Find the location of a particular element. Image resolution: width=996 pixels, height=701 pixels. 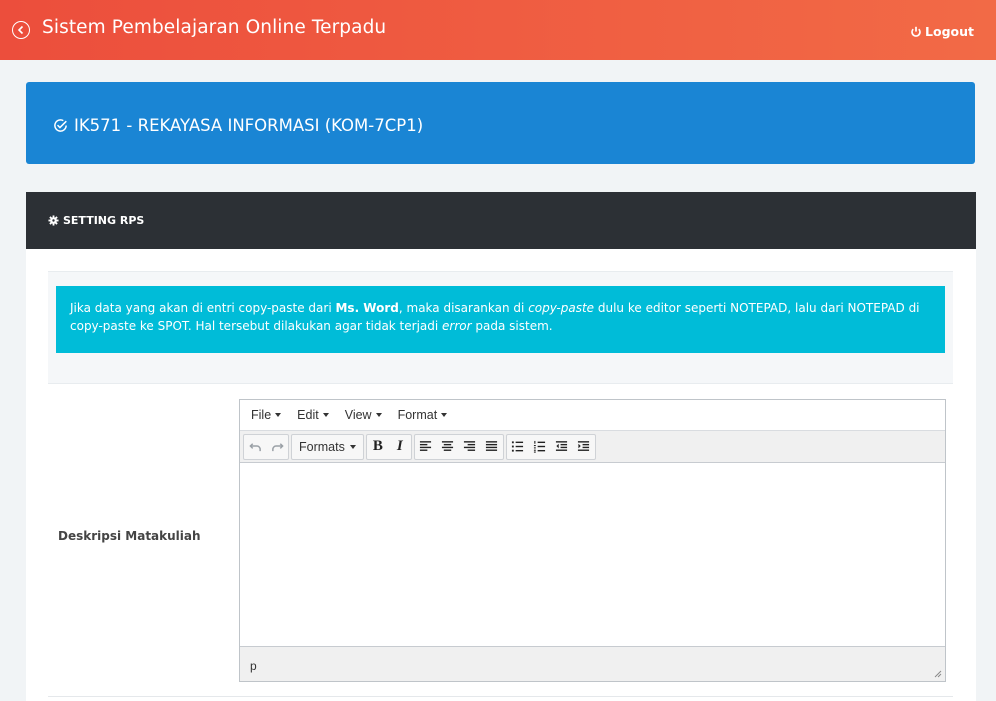

bullet-list-button is located at coordinates (518, 447).